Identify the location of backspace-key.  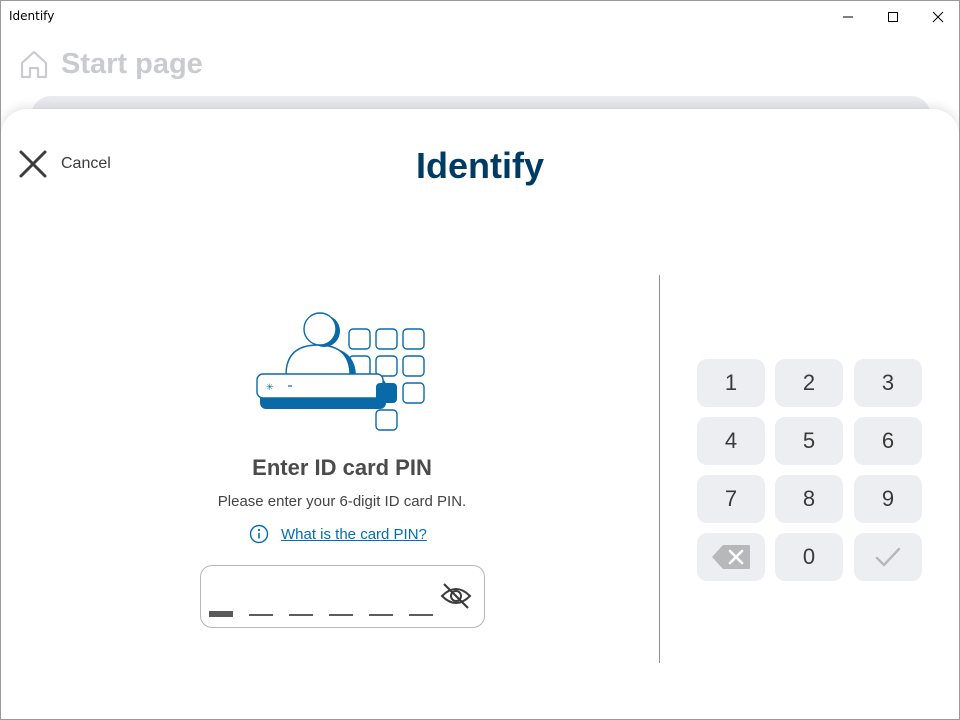
(731, 557).